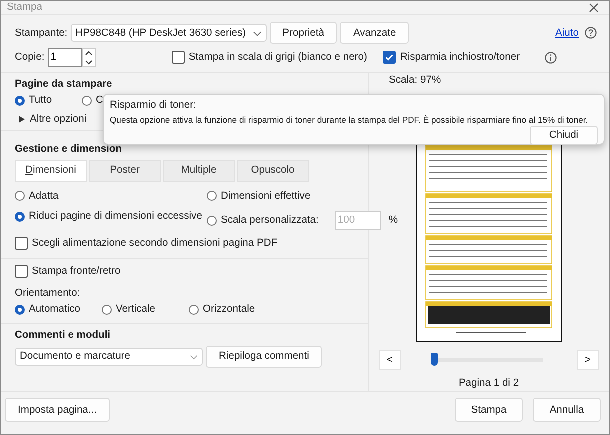 This screenshot has height=435, width=610. I want to click on section-title: Pagine da stampare, so click(64, 84).